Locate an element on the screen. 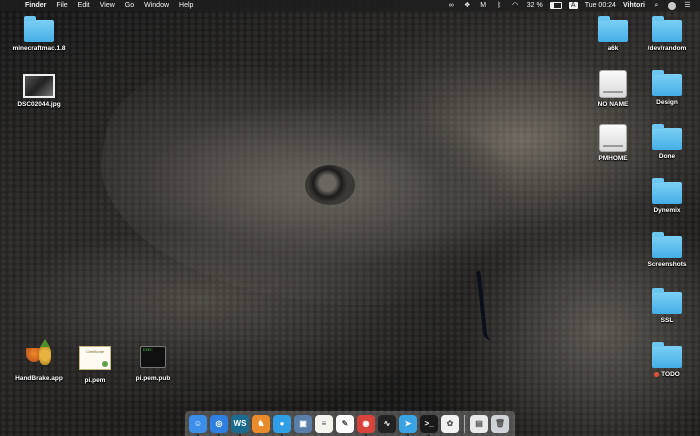 The width and height of the screenshot is (700, 436). desktop-item-label: a6k is located at coordinates (613, 48).